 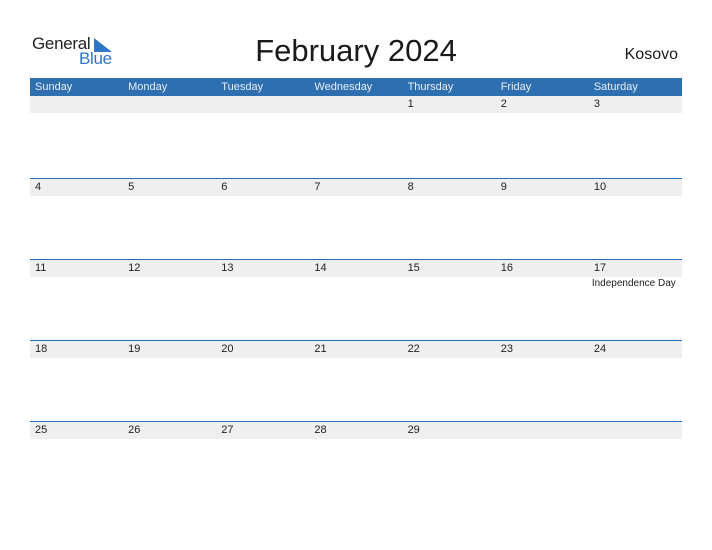 What do you see at coordinates (449, 300) in the screenshot?
I see `day-cell: 15` at bounding box center [449, 300].